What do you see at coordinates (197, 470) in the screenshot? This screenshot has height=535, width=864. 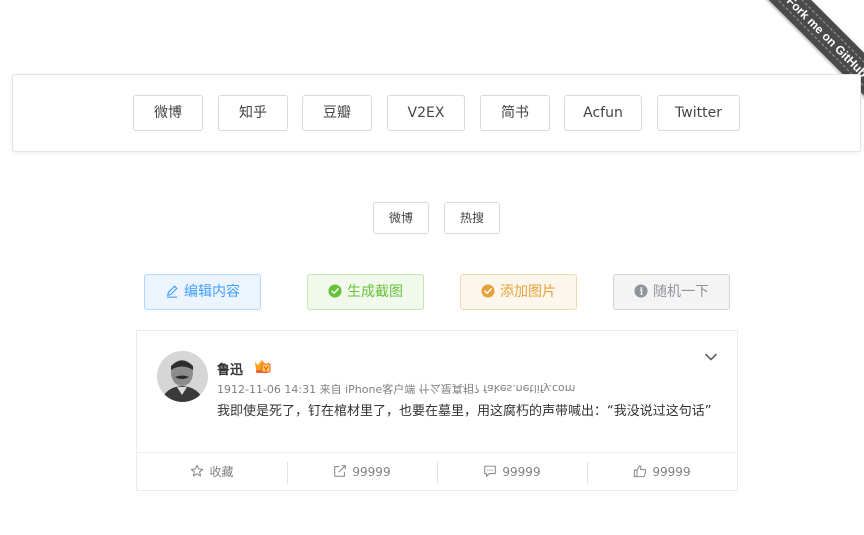 I see `star-icon` at bounding box center [197, 470].